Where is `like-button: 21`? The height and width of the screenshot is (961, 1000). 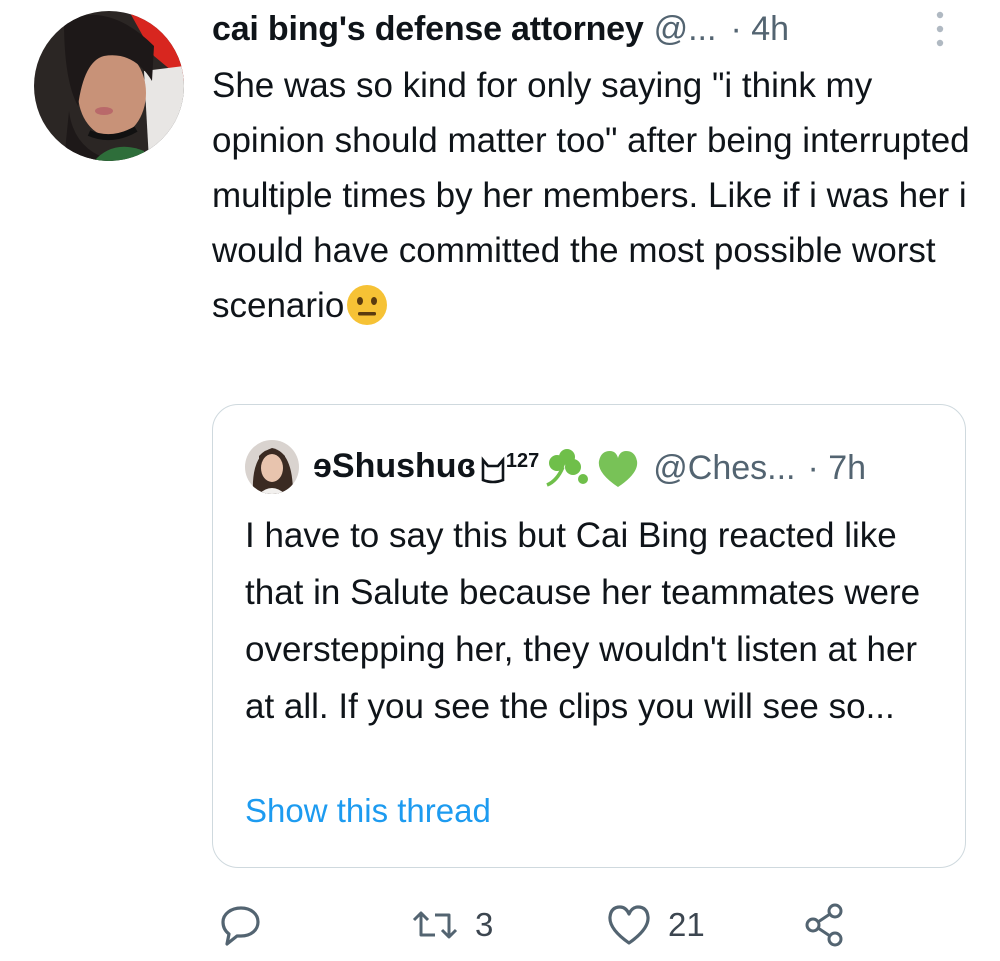
like-button: 21 is located at coordinates (655, 925).